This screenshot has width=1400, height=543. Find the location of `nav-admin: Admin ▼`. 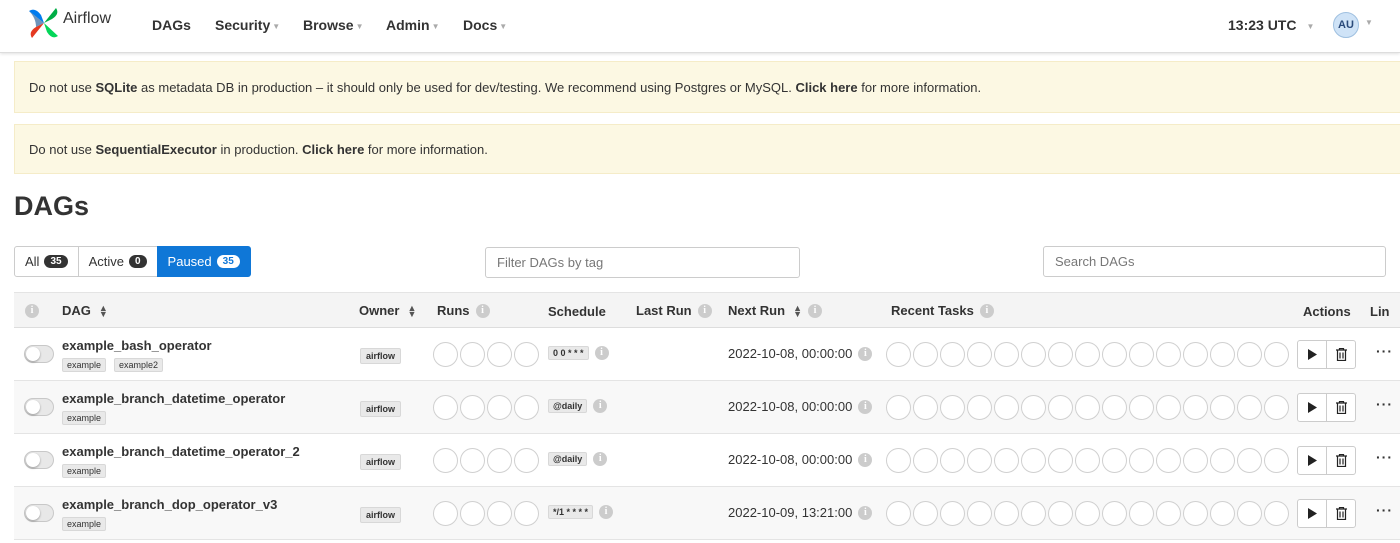

nav-admin: Admin ▼ is located at coordinates (412, 25).